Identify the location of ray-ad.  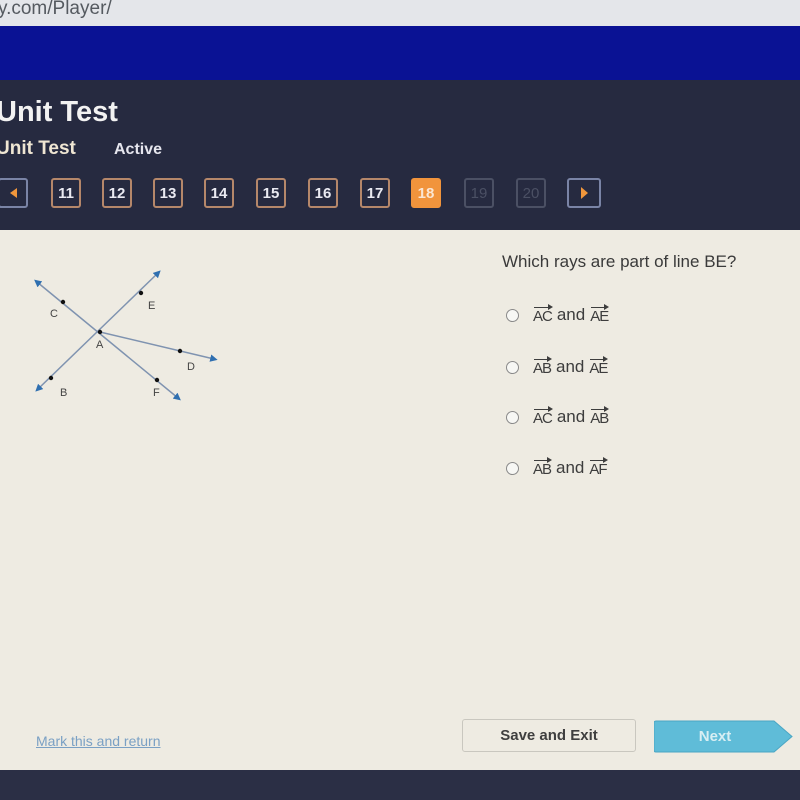
(158, 346).